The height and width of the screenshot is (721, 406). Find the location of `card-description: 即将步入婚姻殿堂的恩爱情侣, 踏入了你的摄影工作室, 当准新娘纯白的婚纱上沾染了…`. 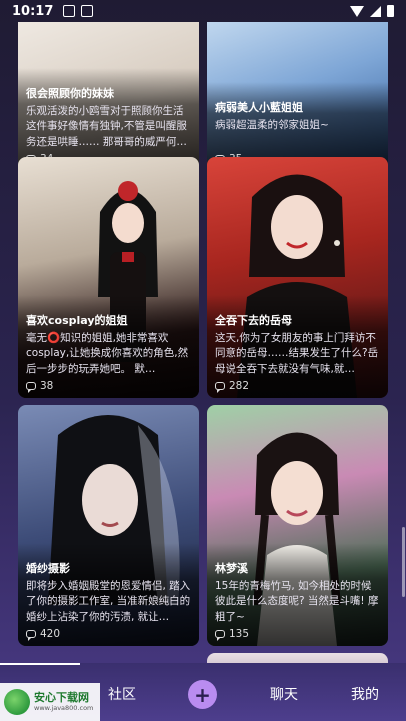

card-description: 即将步入婚姻殿堂的恩爱情侣, 踏入了你的摄影工作室, 当准新娘纯白的婚纱上沾染了… is located at coordinates (108, 601).